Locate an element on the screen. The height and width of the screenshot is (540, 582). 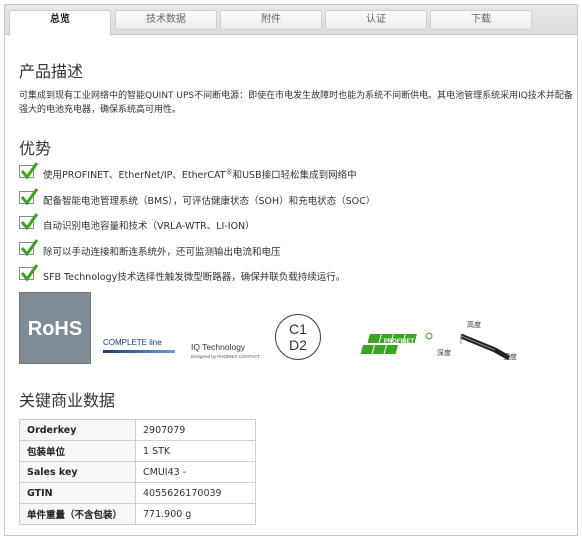
table-value: 4055626170039 is located at coordinates (195, 493).